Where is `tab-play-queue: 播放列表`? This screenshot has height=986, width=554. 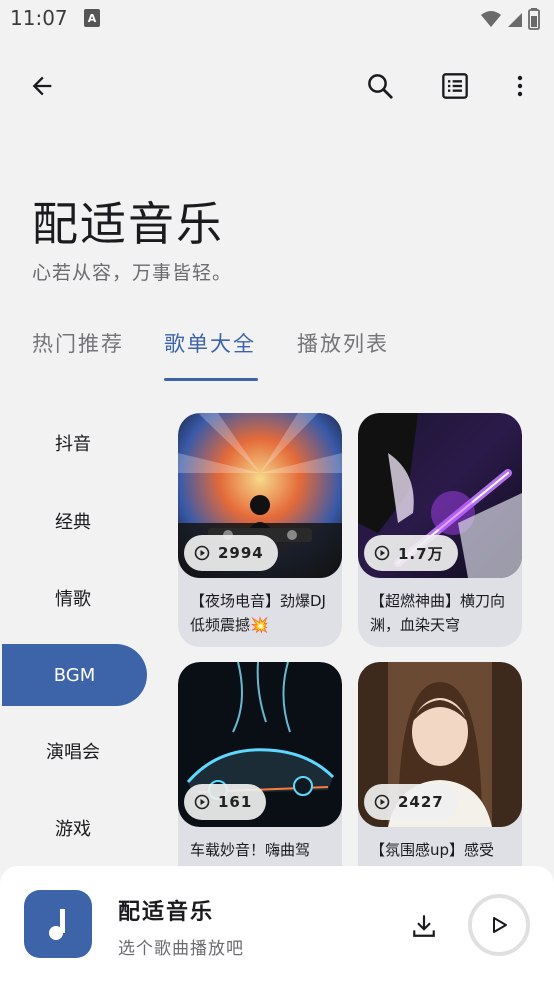
tab-play-queue: 播放列表 is located at coordinates (343, 348).